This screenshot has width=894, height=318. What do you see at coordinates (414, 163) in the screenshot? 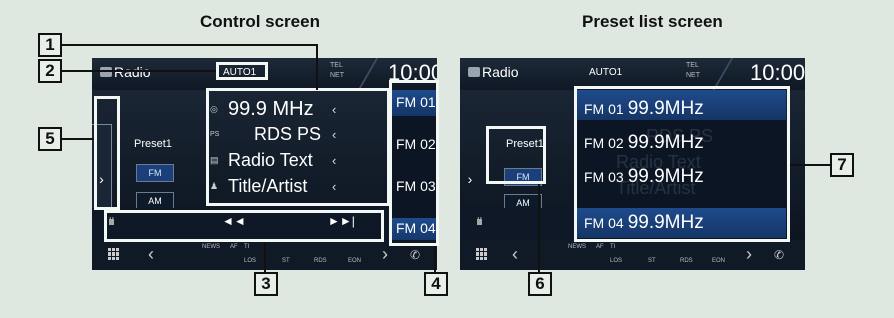
I see `highlight-preset-partial` at bounding box center [414, 163].